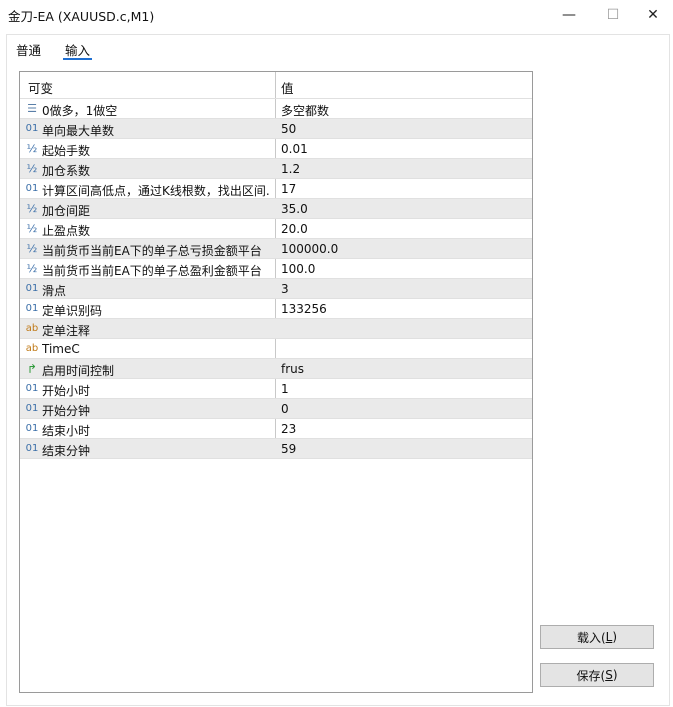 This screenshot has width=673, height=707. Describe the element at coordinates (276, 288) in the screenshot. I see `table-row: 01 滑点 3` at that location.